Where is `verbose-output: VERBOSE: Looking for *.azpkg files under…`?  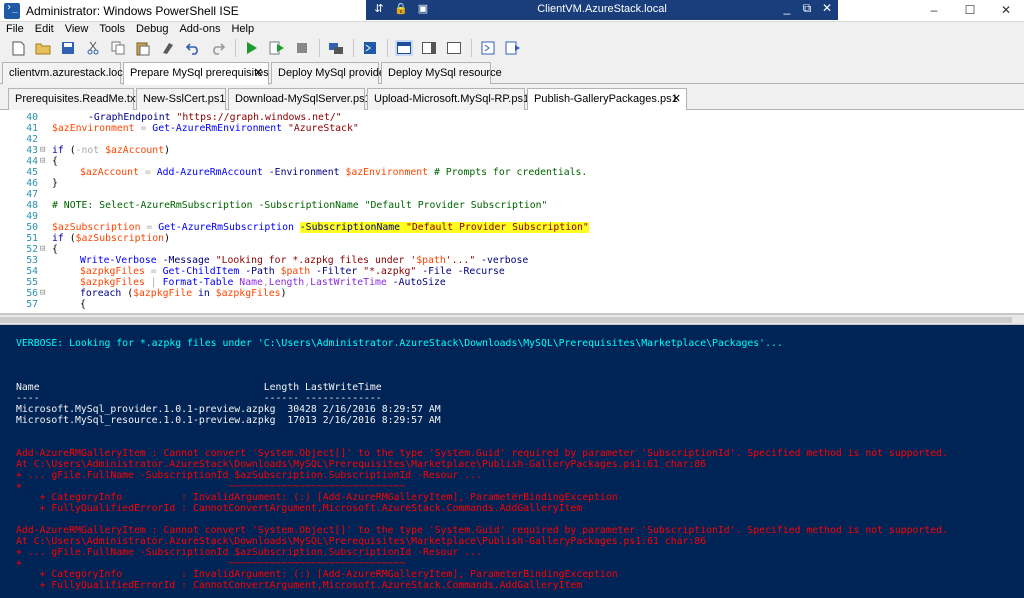 verbose-output: VERBOSE: Looking for *.azpkg files under… is located at coordinates (399, 343).